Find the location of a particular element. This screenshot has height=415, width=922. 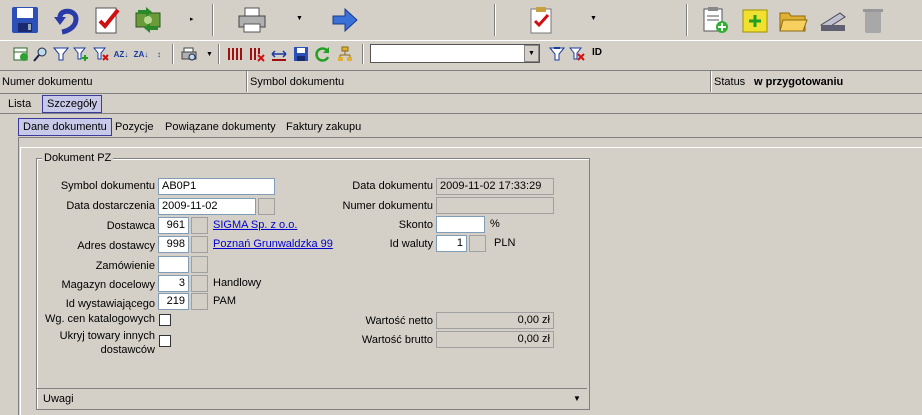

filter-icon is located at coordinates (61, 54).